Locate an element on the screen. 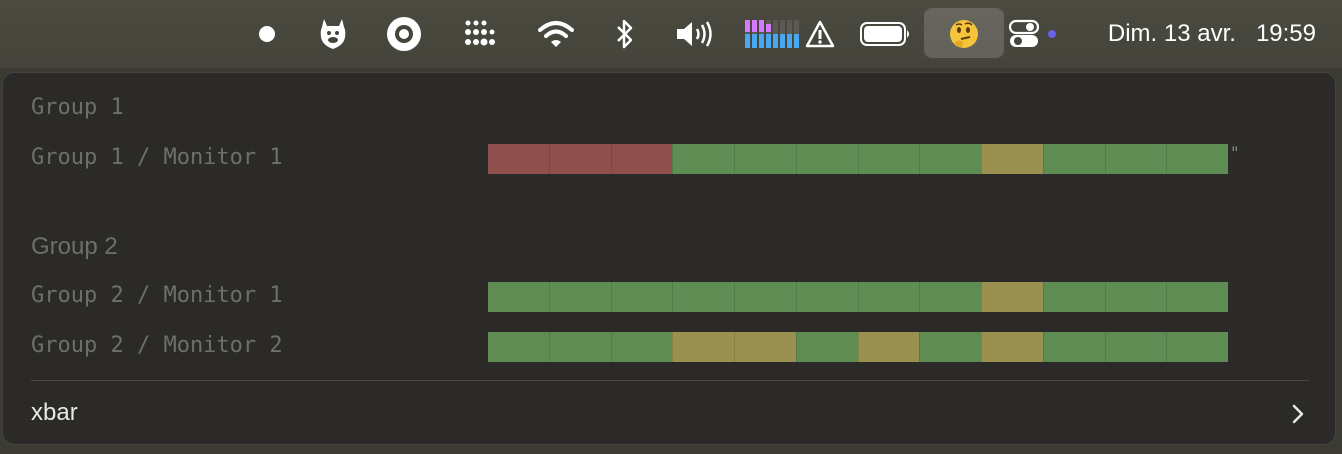  menu-divider is located at coordinates (670, 380).